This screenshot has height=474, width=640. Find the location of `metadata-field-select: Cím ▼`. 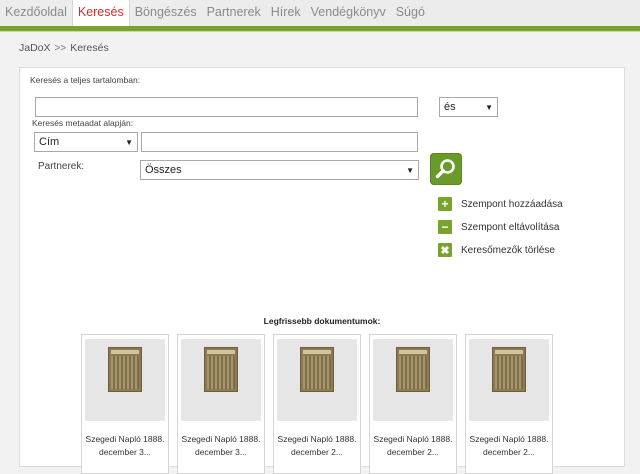

metadata-field-select: Cím ▼ is located at coordinates (86, 142).